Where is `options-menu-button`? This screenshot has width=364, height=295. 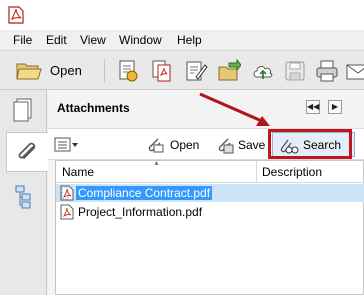 options-menu-button is located at coordinates (67, 145).